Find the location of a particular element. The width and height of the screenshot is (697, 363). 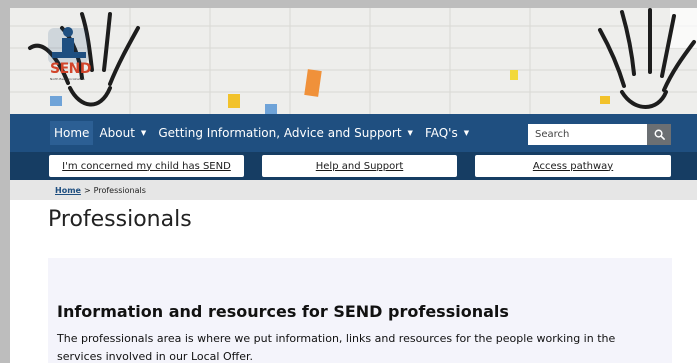

search-icon is located at coordinates (659, 134).